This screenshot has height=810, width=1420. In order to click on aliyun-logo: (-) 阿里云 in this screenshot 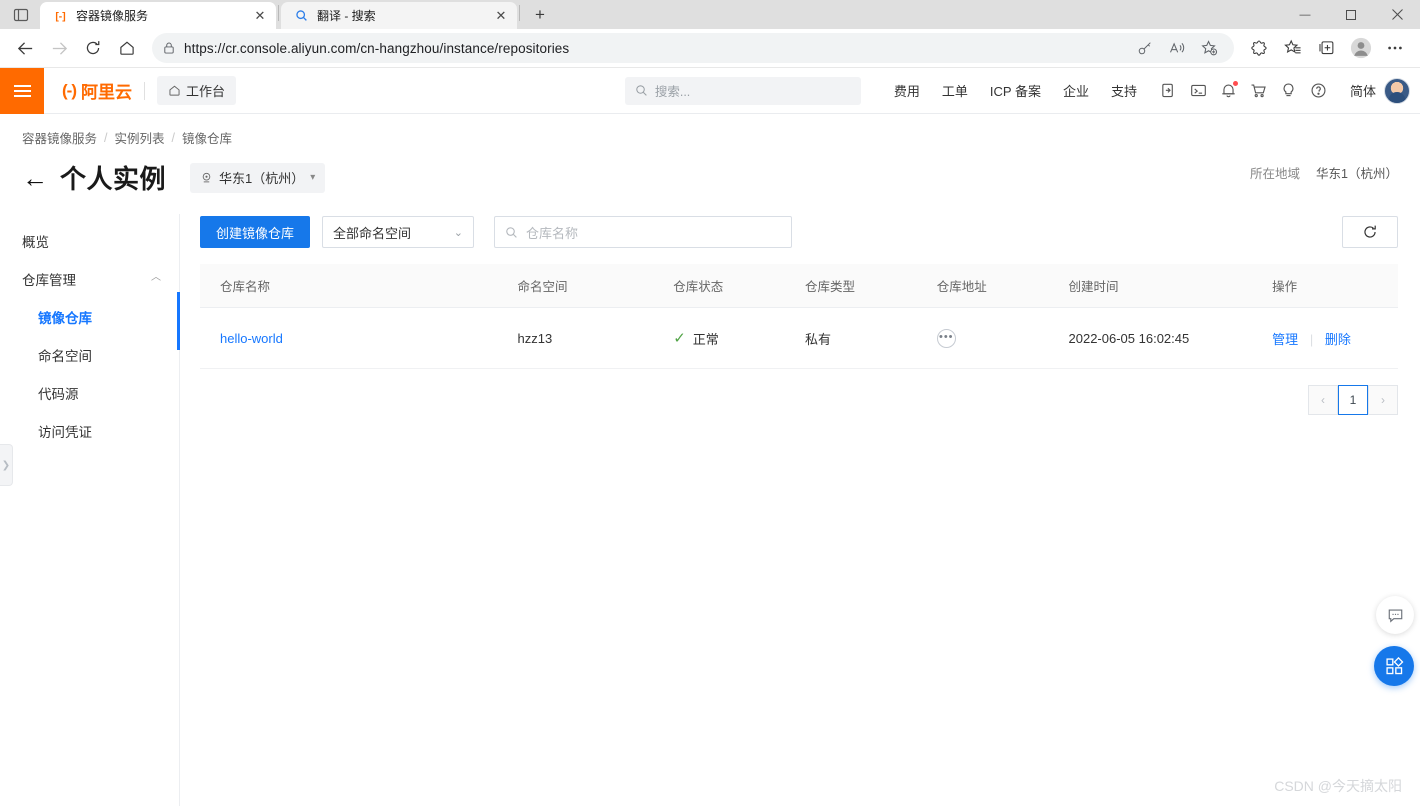, I will do `click(97, 90)`.